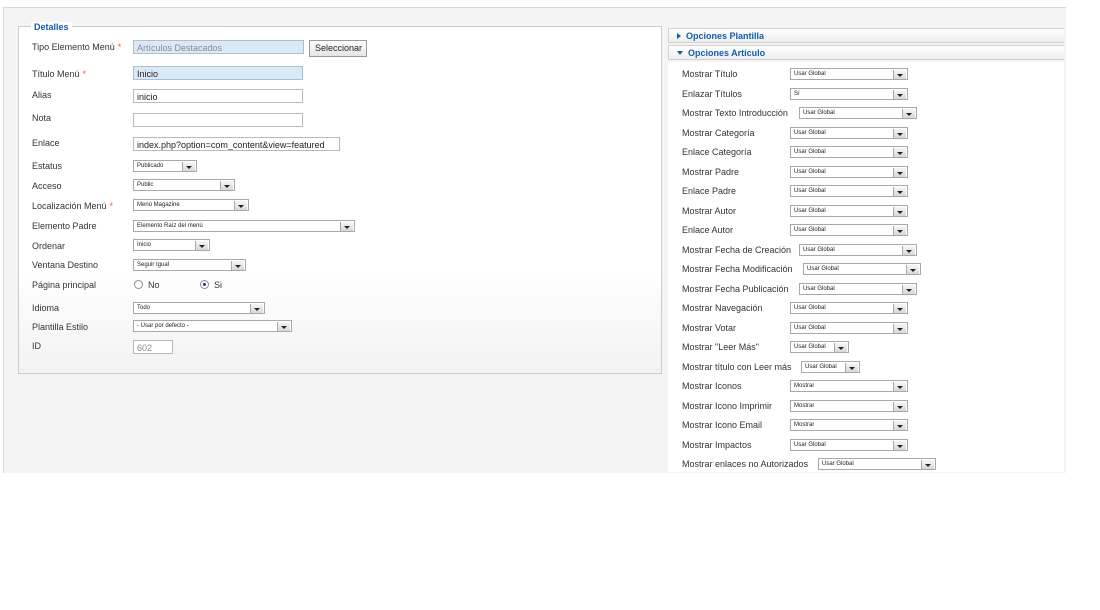  Describe the element at coordinates (679, 36) in the screenshot. I see `expand-arrow-icon` at that location.